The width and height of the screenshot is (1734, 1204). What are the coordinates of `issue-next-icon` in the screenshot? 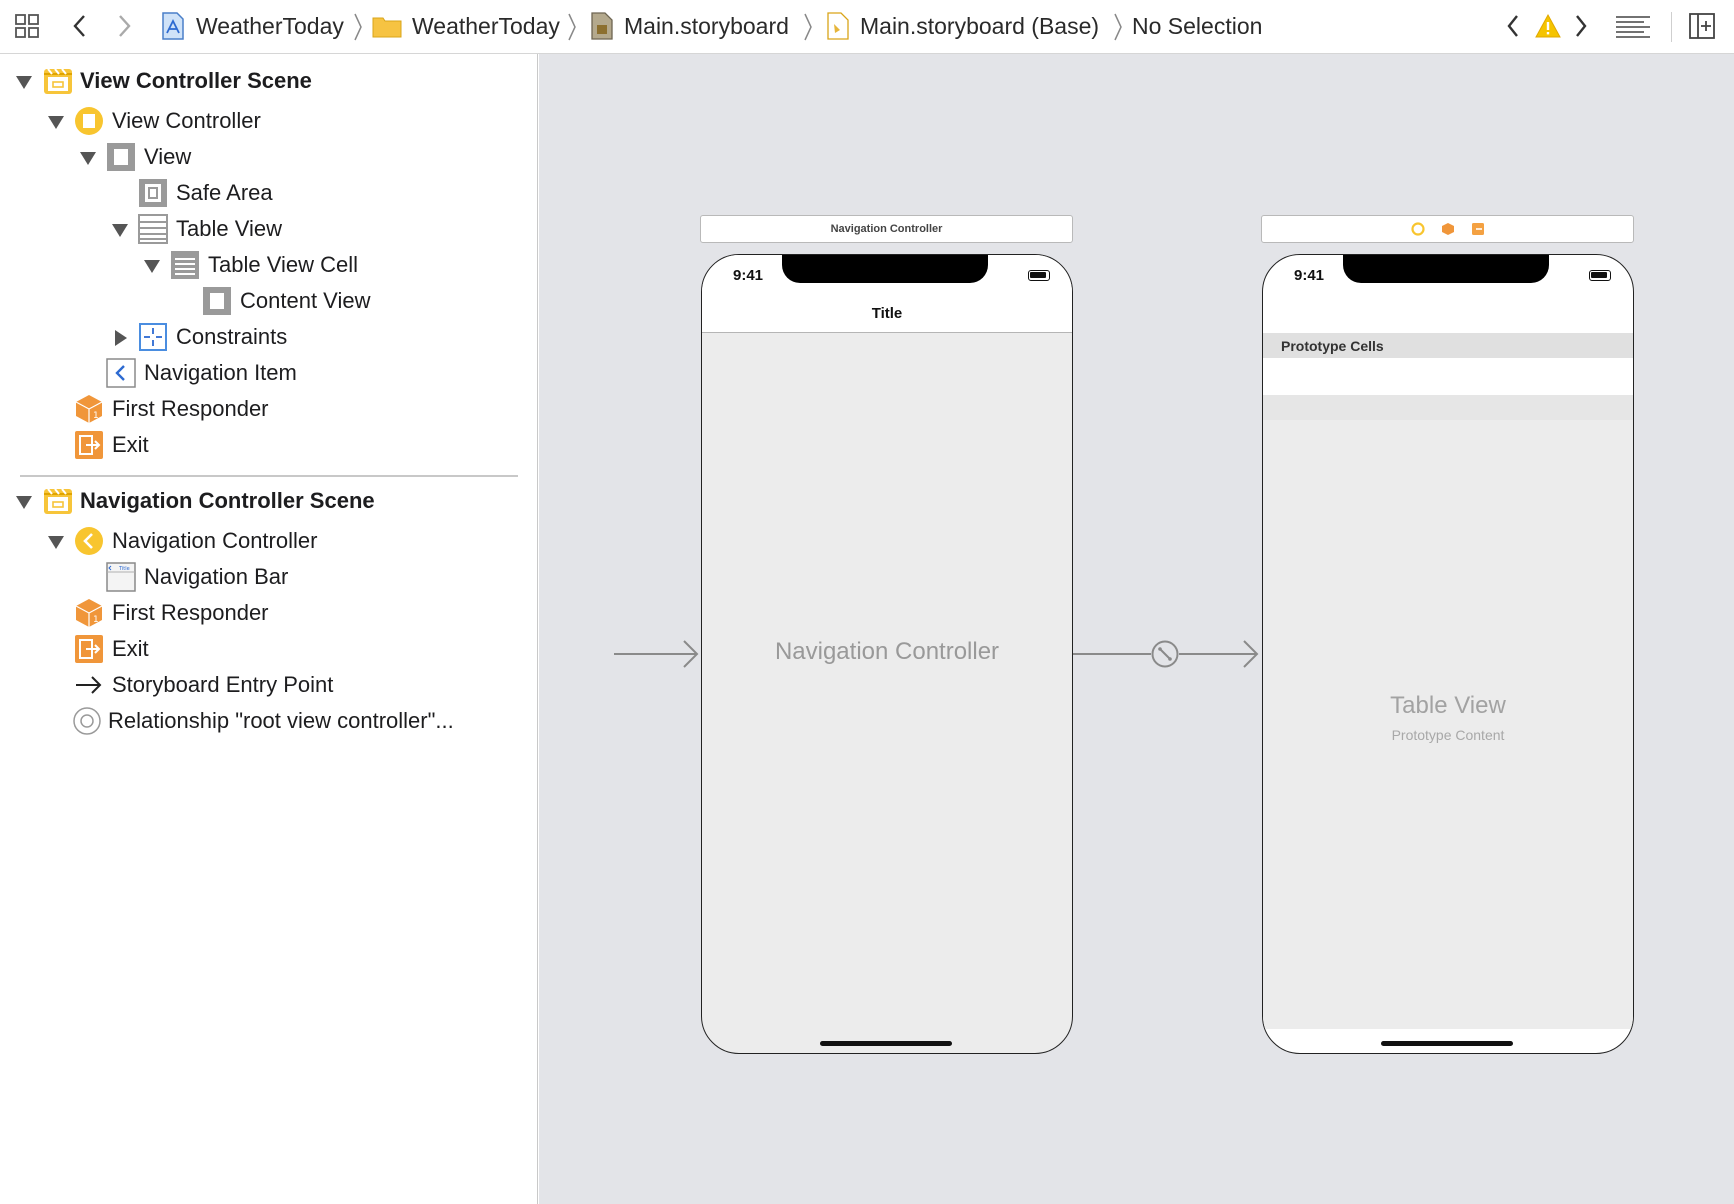 It's located at (1581, 26).